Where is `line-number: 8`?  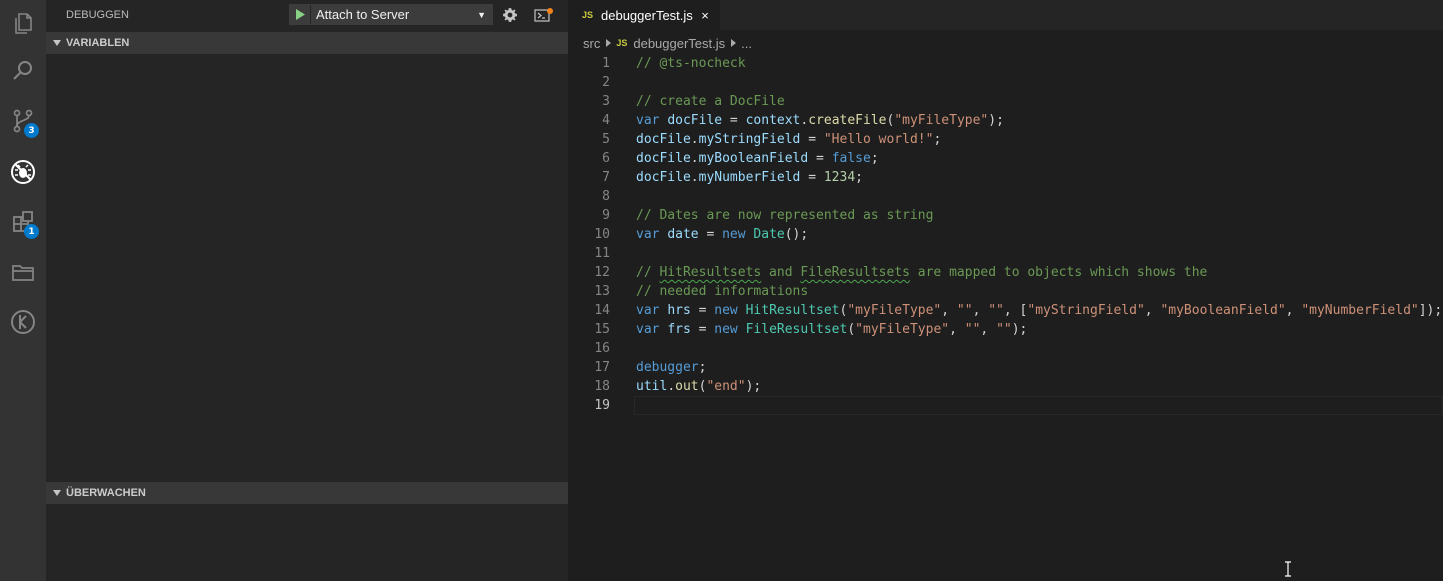 line-number: 8 is located at coordinates (606, 196).